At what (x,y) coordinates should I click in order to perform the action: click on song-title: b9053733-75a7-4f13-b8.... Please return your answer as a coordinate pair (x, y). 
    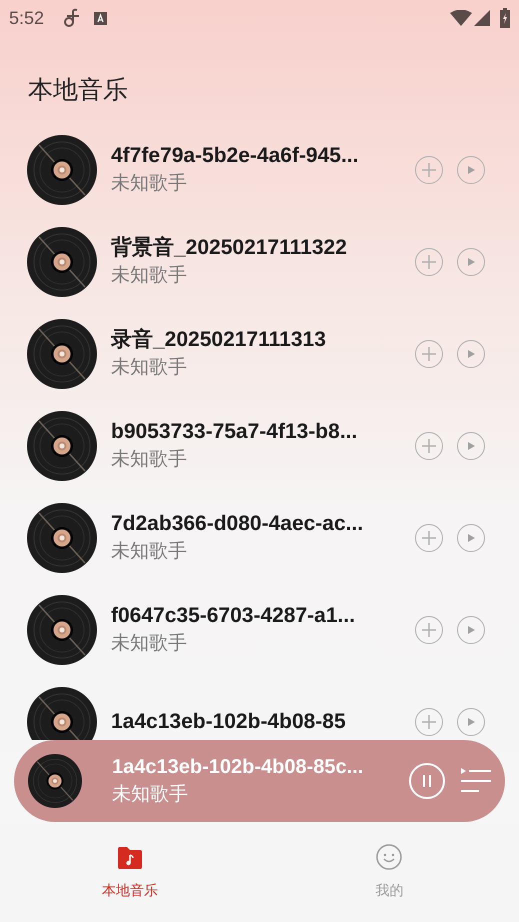
    Looking at the image, I should click on (234, 432).